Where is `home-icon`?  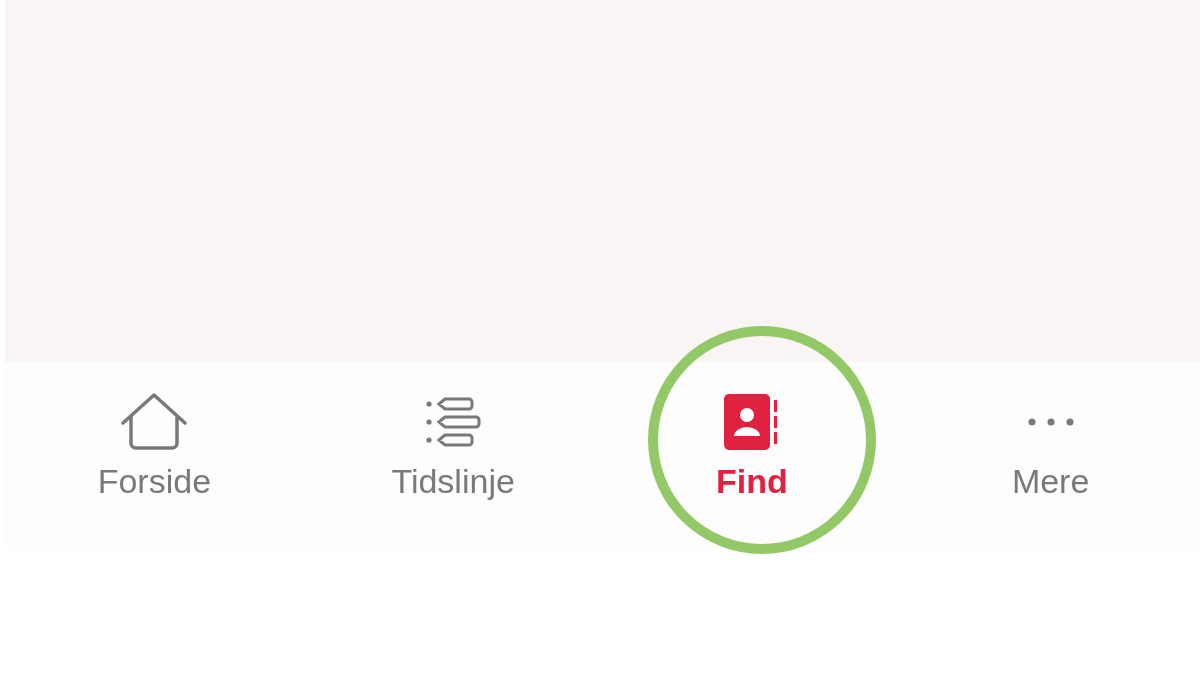 home-icon is located at coordinates (154, 422).